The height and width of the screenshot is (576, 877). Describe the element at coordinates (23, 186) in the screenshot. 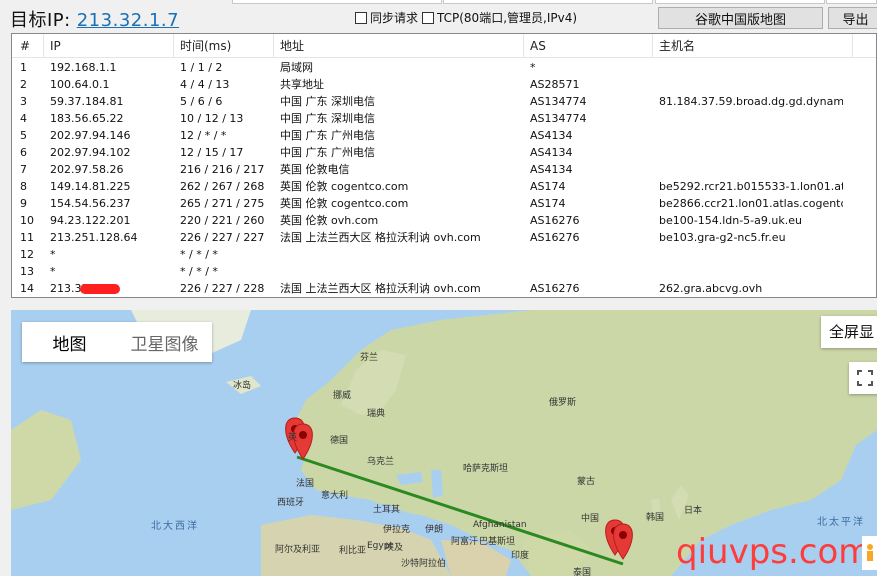

I see `cell-number: 8` at that location.